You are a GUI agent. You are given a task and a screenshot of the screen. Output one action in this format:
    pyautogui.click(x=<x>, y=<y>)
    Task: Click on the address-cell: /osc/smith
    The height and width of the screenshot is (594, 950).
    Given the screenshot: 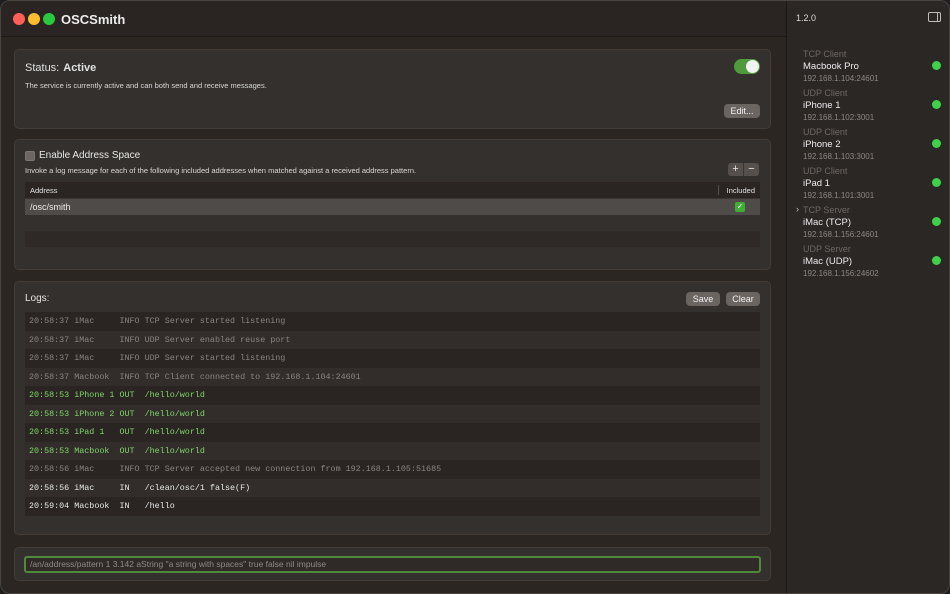 What is the action you would take?
    pyautogui.click(x=50, y=207)
    